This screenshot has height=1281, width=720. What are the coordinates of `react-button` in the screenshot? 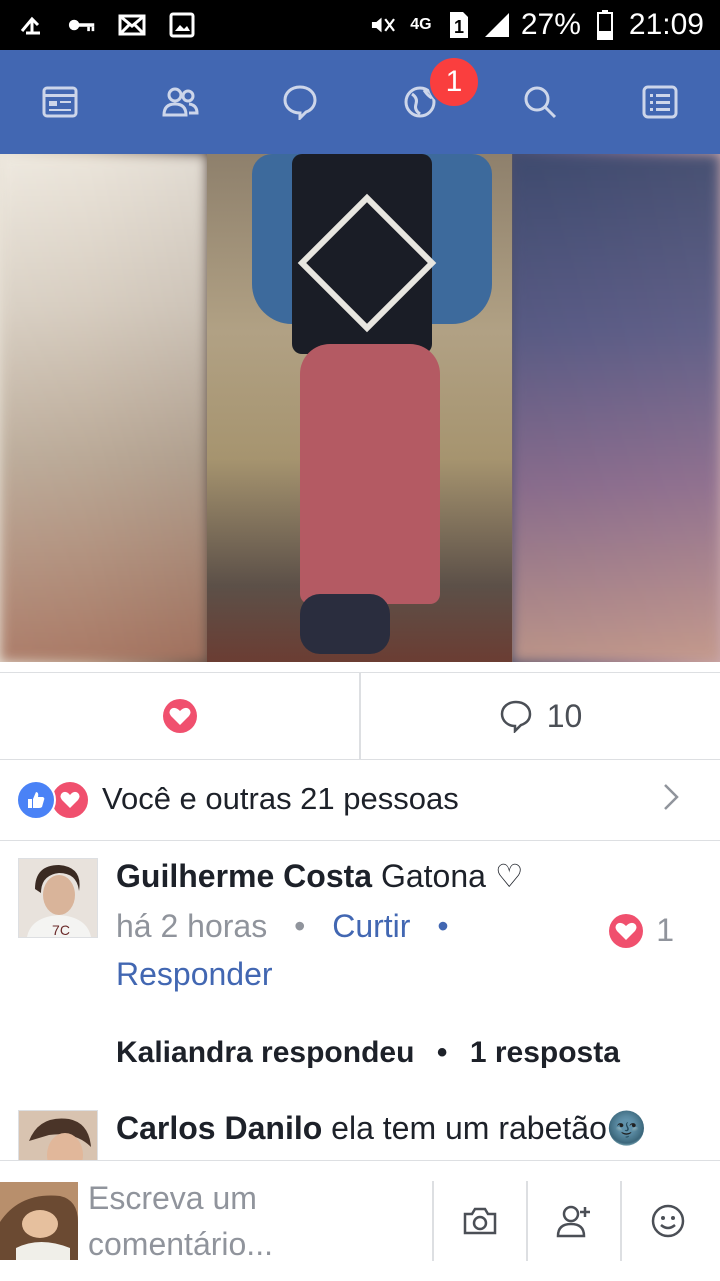 It's located at (179, 716).